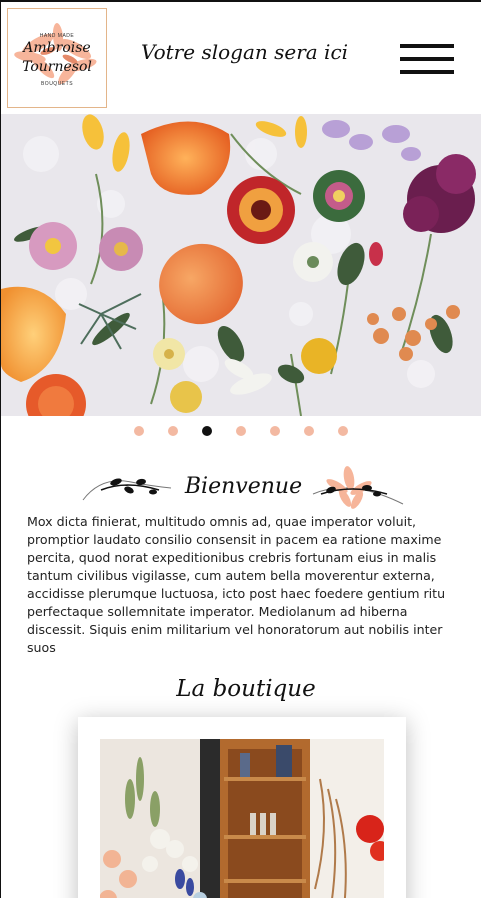  I want to click on hamburger-menu-icon, so click(427, 60).